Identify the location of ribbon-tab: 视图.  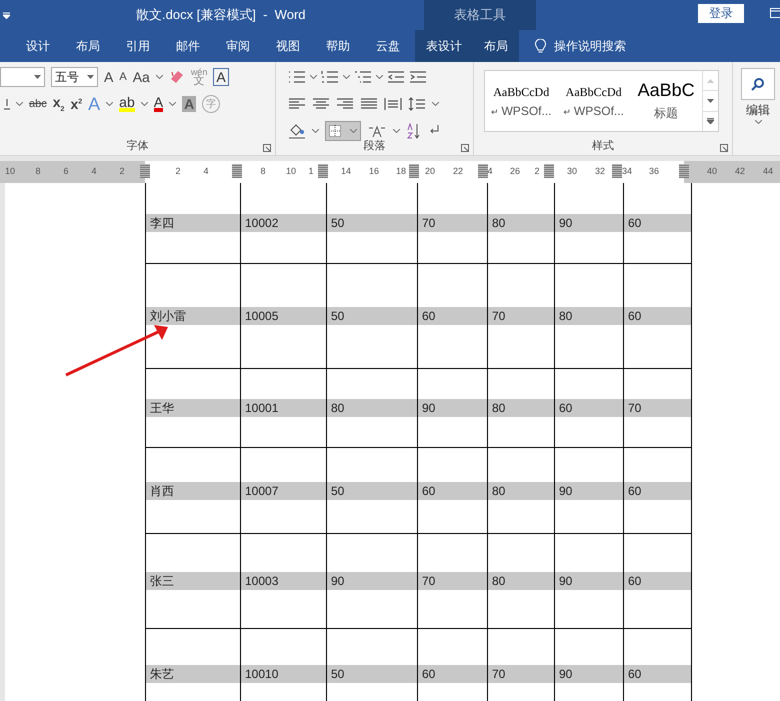
(288, 46).